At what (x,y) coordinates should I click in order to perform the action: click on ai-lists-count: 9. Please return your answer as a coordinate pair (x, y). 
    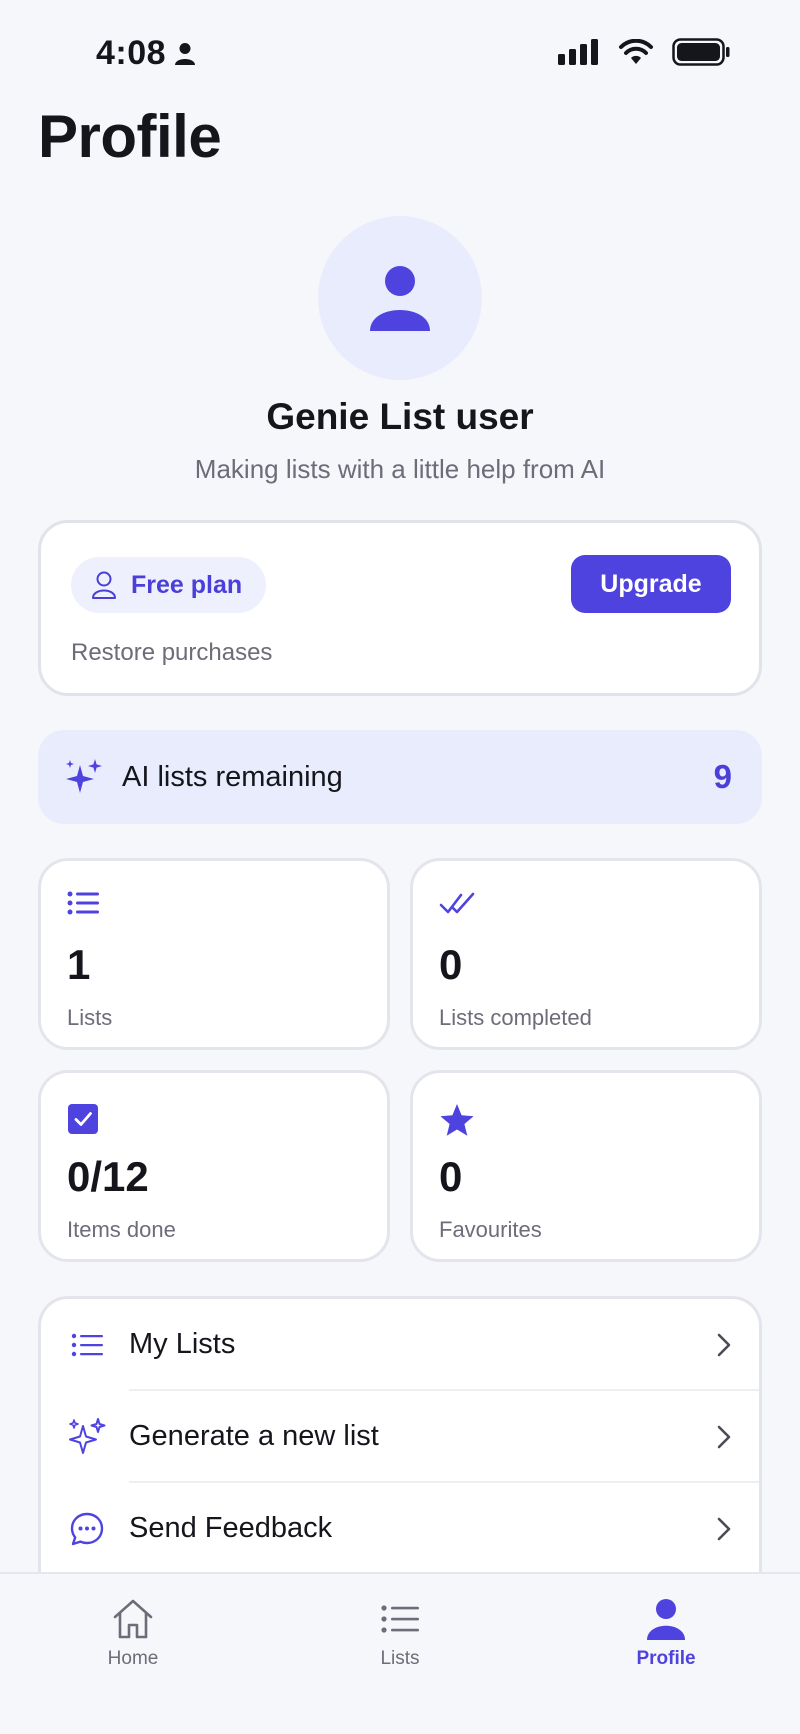
    Looking at the image, I should click on (722, 776).